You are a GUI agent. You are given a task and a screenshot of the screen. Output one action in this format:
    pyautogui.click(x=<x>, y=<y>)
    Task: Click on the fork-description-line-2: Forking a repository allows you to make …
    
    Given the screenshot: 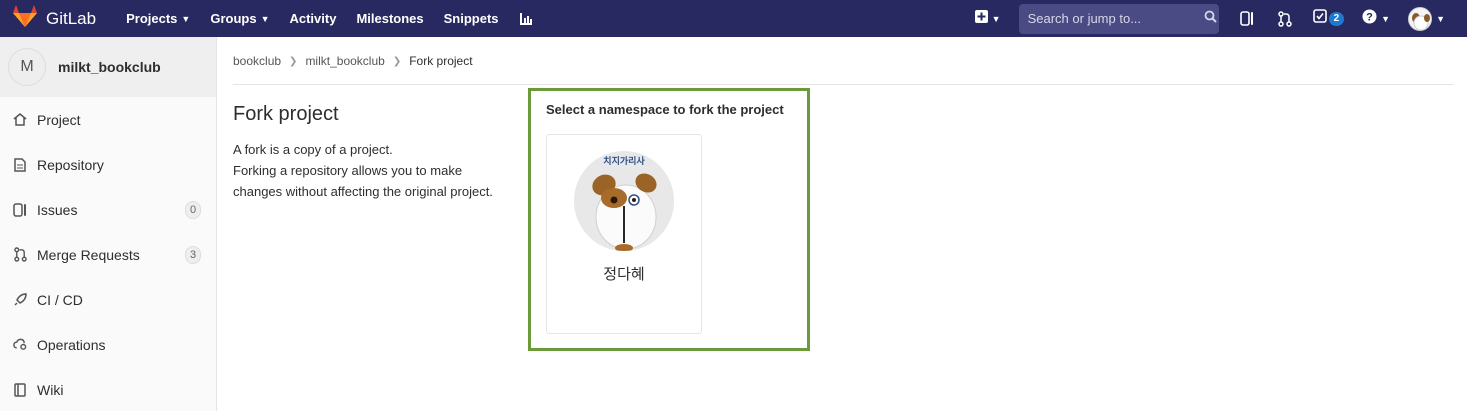 What is the action you would take?
    pyautogui.click(x=363, y=181)
    